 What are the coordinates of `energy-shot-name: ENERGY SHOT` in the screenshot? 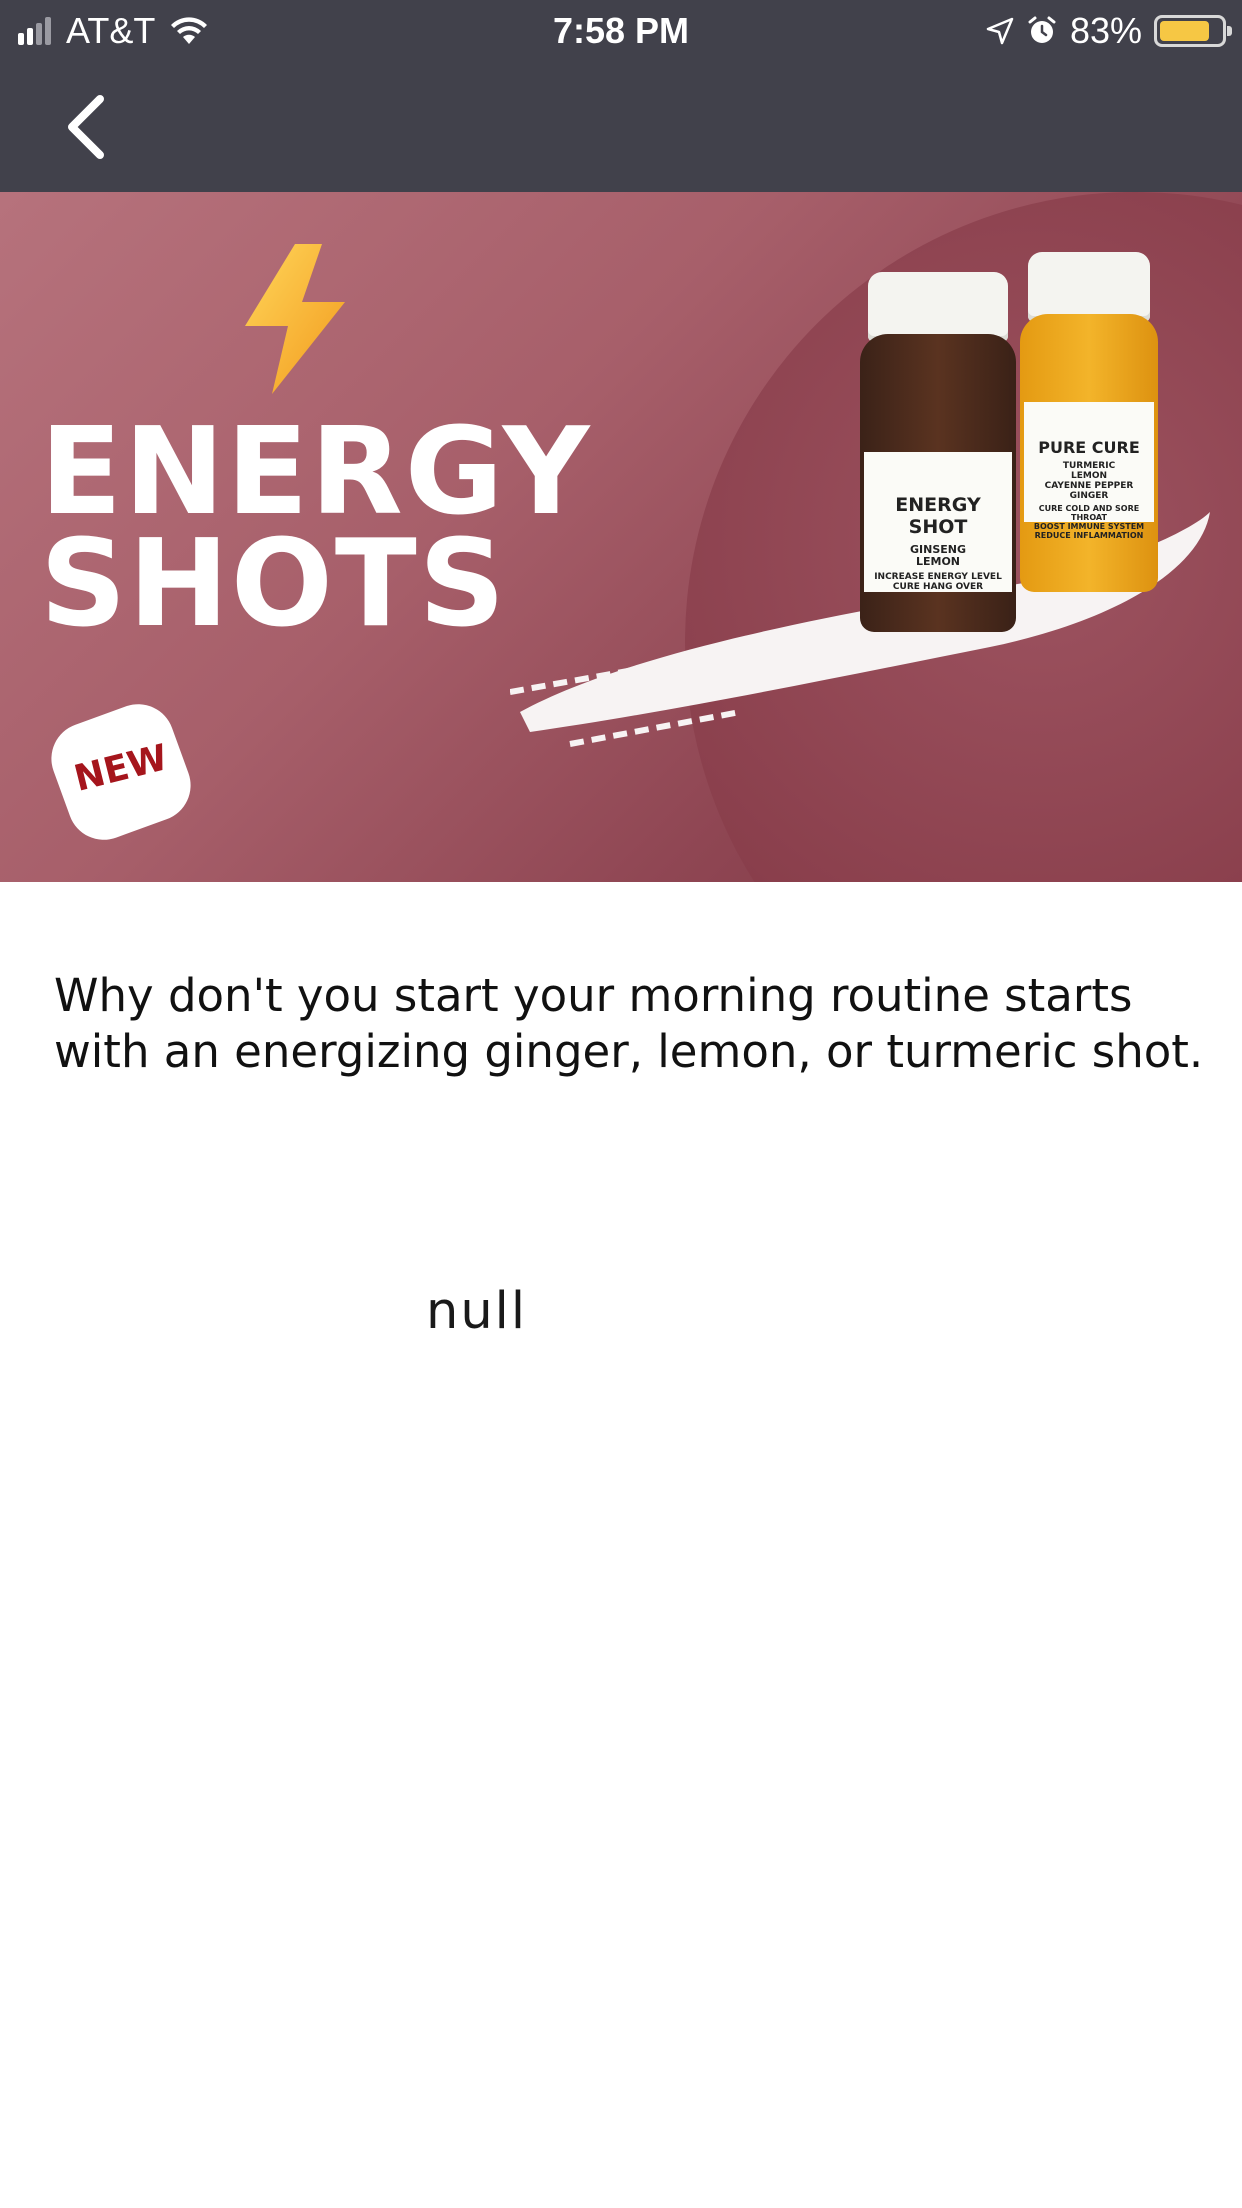 It's located at (938, 516).